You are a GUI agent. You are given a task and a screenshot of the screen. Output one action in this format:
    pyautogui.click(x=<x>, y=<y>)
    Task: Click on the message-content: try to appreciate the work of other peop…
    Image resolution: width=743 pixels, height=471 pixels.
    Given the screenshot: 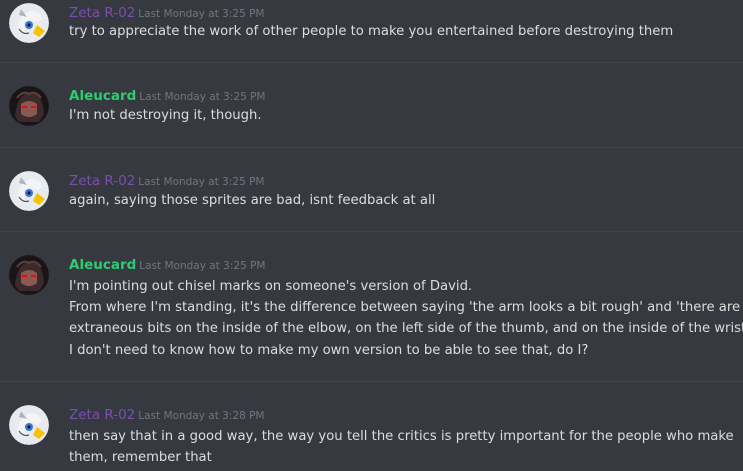 What is the action you would take?
    pyautogui.click(x=404, y=31)
    